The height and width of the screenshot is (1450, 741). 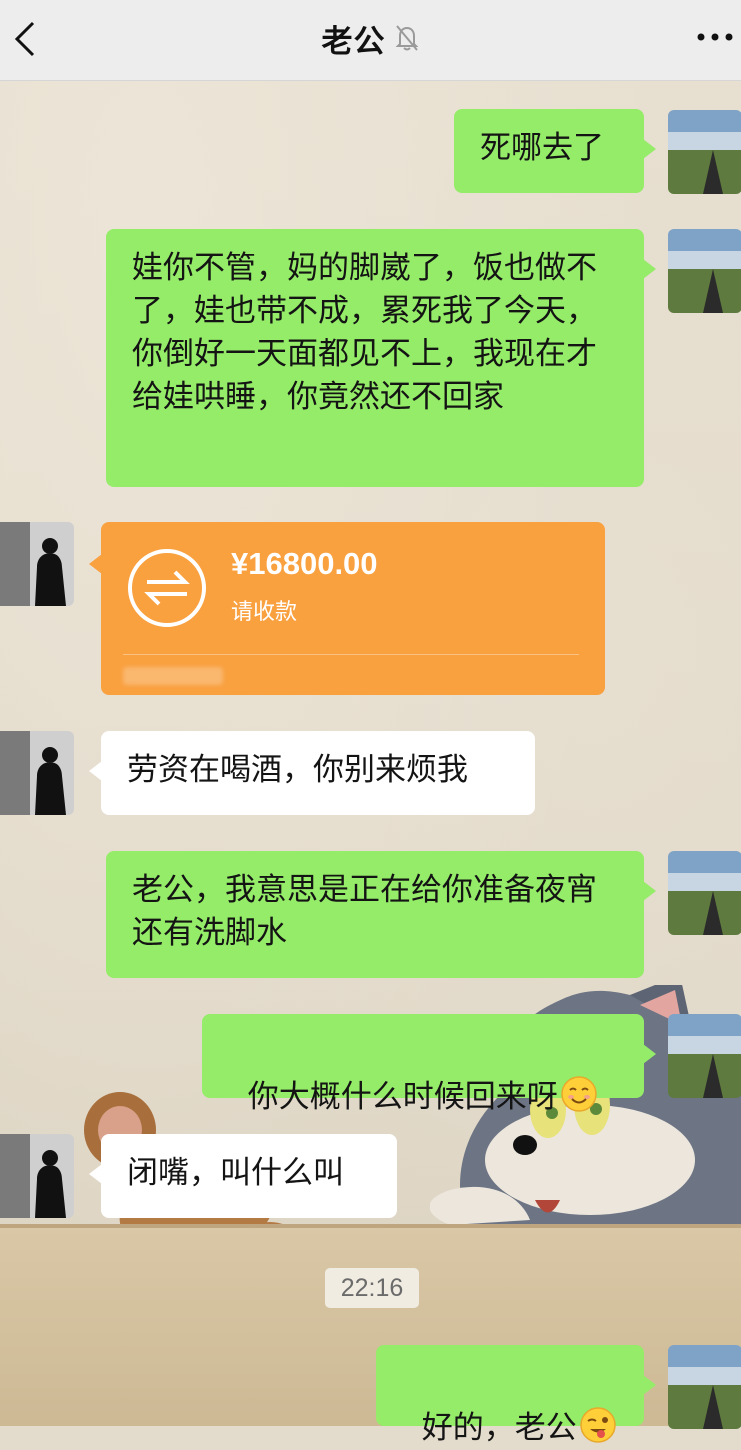 What do you see at coordinates (499, 1428) in the screenshot?
I see `message-text: 好的，老公` at bounding box center [499, 1428].